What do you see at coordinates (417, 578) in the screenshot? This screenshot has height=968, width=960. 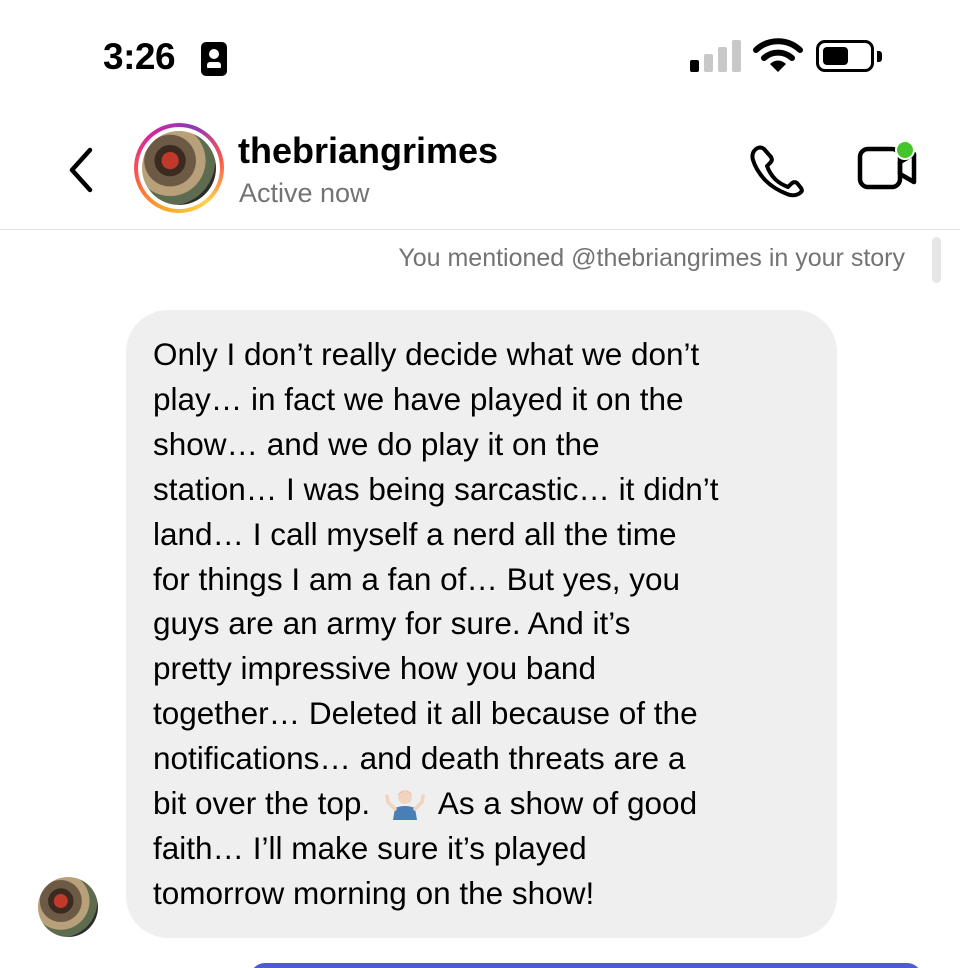 I see `message-line: for things I am a fan of… But yes, you` at bounding box center [417, 578].